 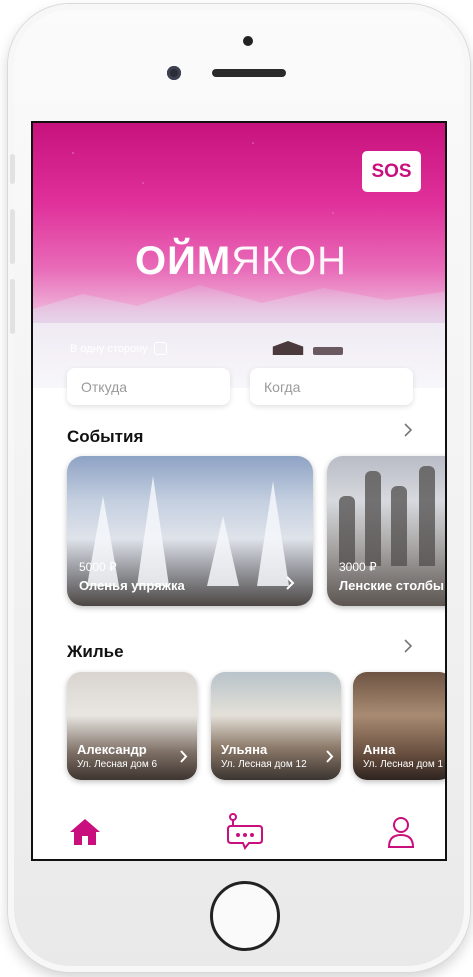 I want to click on event-name: Ленские столбы, so click(x=392, y=585).